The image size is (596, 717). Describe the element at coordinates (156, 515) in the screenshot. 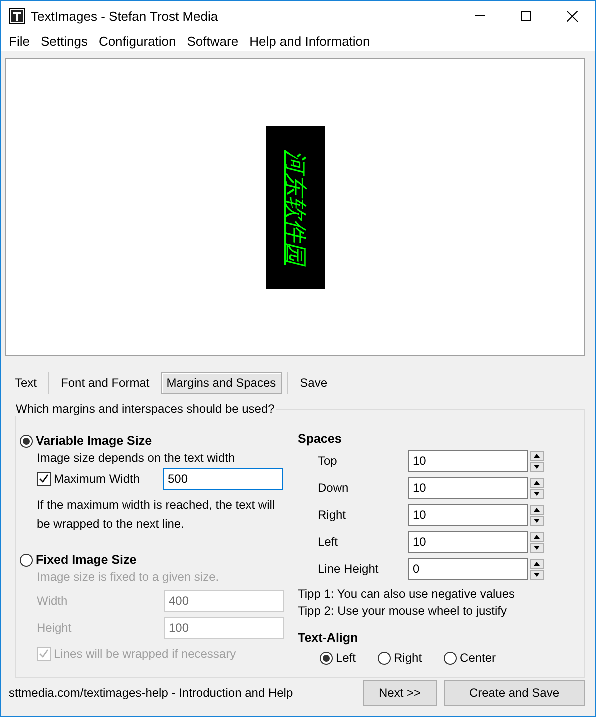

I see `wrap-note: If the maximum width is reached, the text will be wrapped to the next line.` at that location.